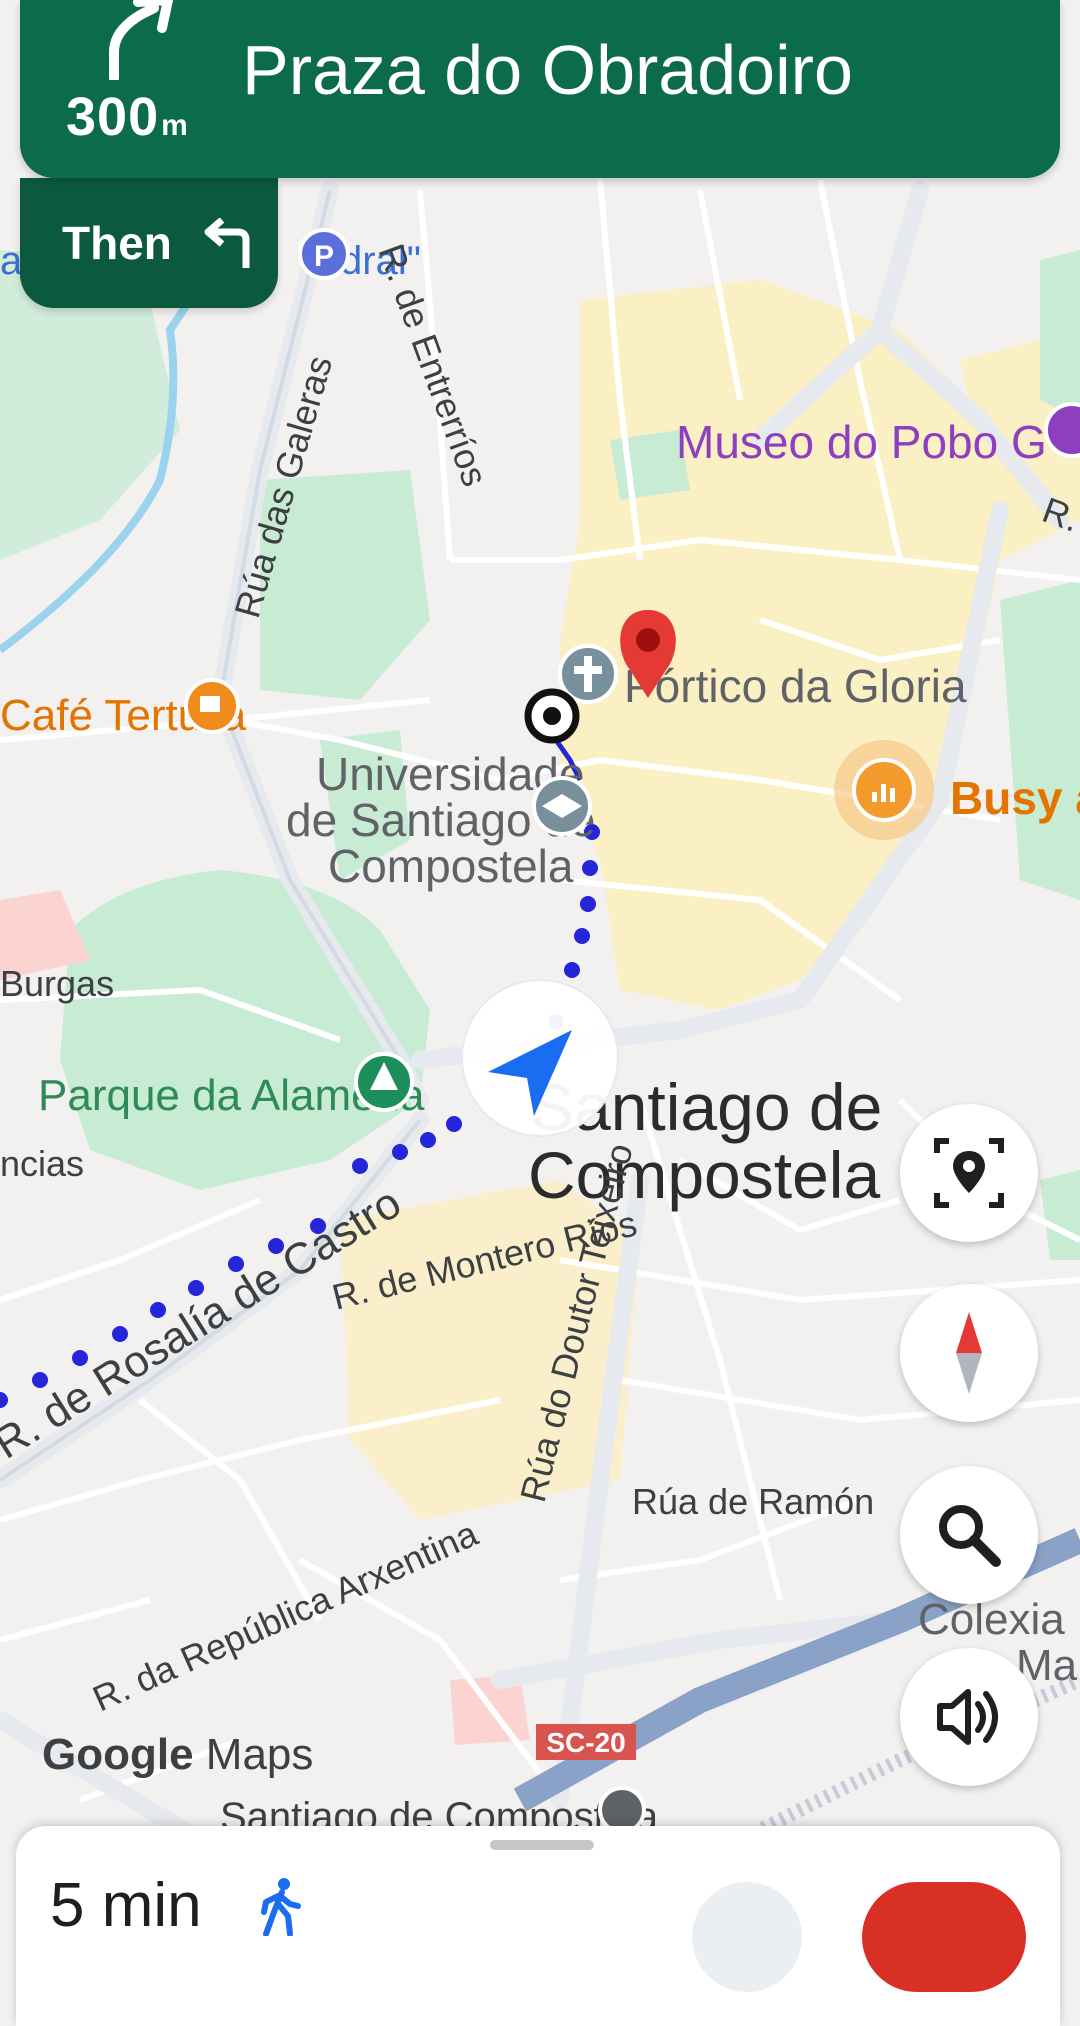 Image resolution: width=1080 pixels, height=2026 pixels. I want to click on navigation-banner: 300m Praza do Obradoiro, so click(540, 89).